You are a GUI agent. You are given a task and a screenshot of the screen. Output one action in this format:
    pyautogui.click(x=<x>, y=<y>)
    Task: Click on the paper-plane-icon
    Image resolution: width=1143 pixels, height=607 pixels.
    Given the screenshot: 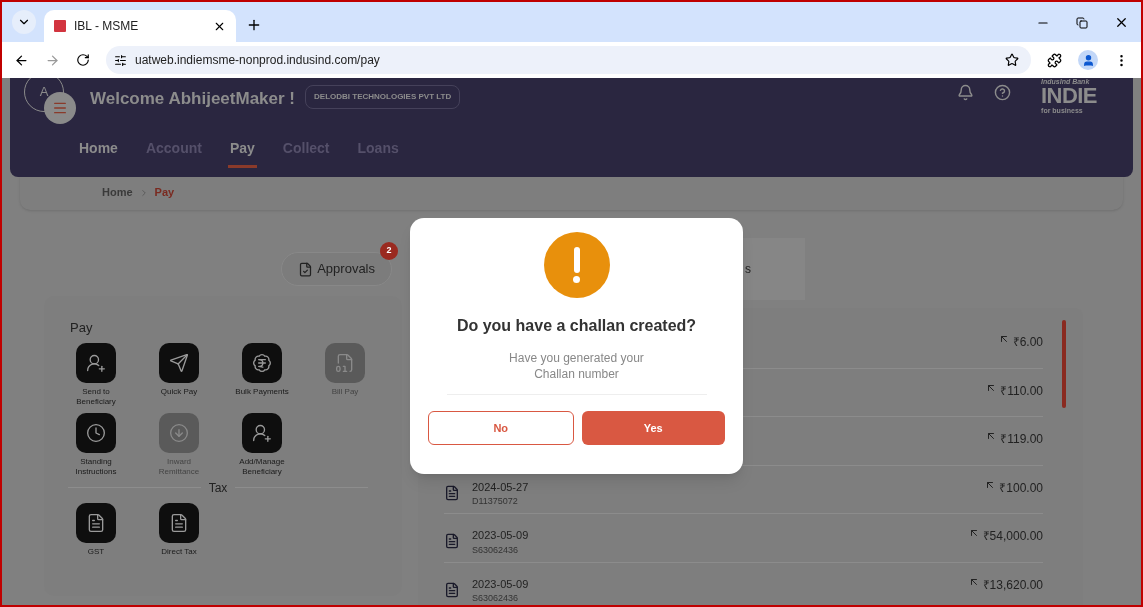 What is the action you would take?
    pyautogui.click(x=179, y=362)
    